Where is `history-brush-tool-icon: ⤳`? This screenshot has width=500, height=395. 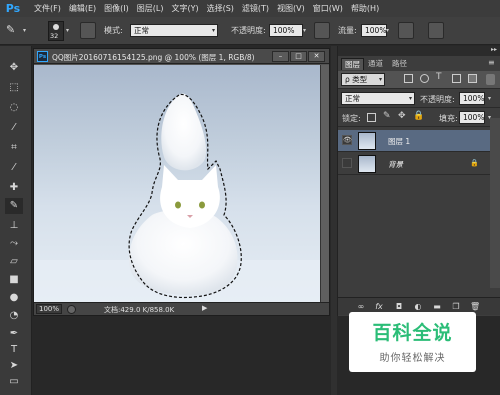 history-brush-tool-icon: ⤳ is located at coordinates (14, 244).